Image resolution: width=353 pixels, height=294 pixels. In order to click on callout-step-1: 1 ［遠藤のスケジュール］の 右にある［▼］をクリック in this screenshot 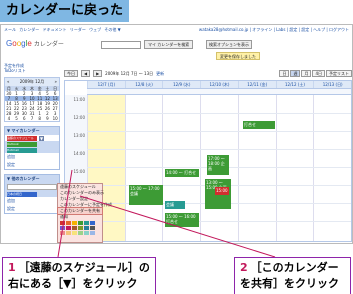, I will do `click(79, 275)`.